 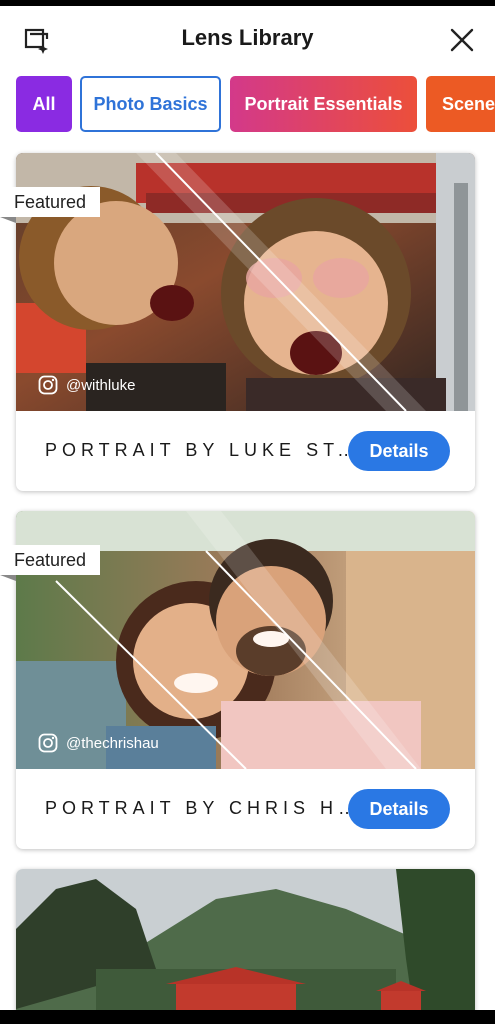 What do you see at coordinates (247, 1017) in the screenshot?
I see `navigation-bar-edge` at bounding box center [247, 1017].